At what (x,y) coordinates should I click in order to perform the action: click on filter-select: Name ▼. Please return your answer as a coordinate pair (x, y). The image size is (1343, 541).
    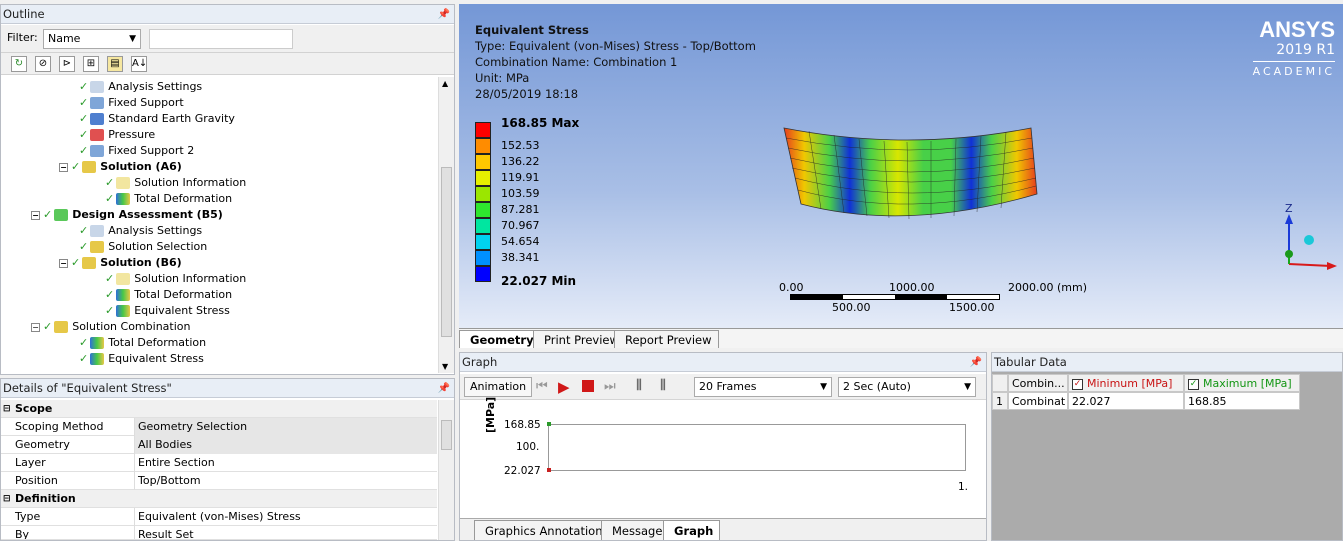
    Looking at the image, I should click on (92, 39).